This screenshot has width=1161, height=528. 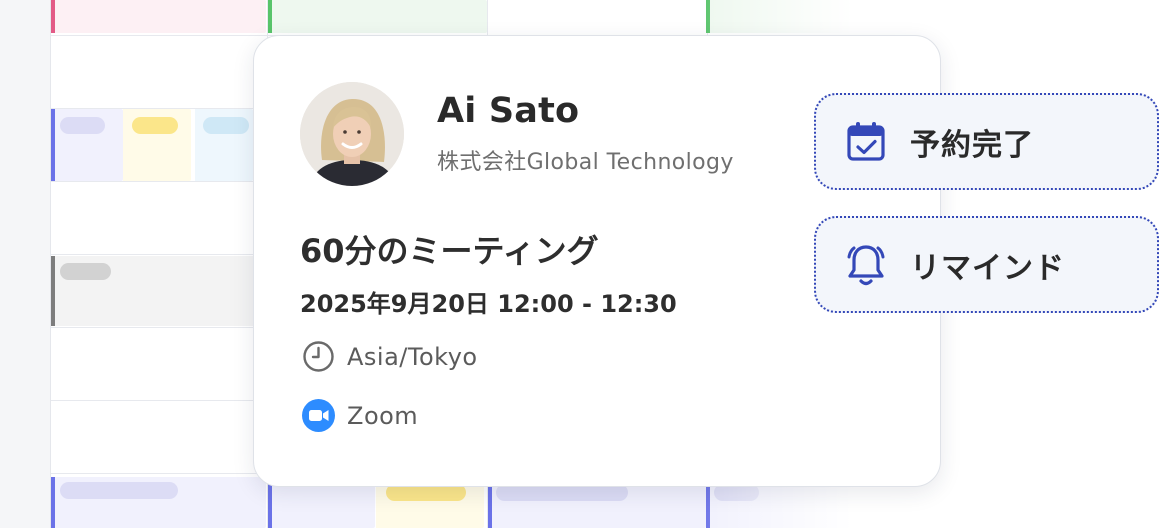 What do you see at coordinates (508, 111) in the screenshot?
I see `host-name: Ai Sato` at bounding box center [508, 111].